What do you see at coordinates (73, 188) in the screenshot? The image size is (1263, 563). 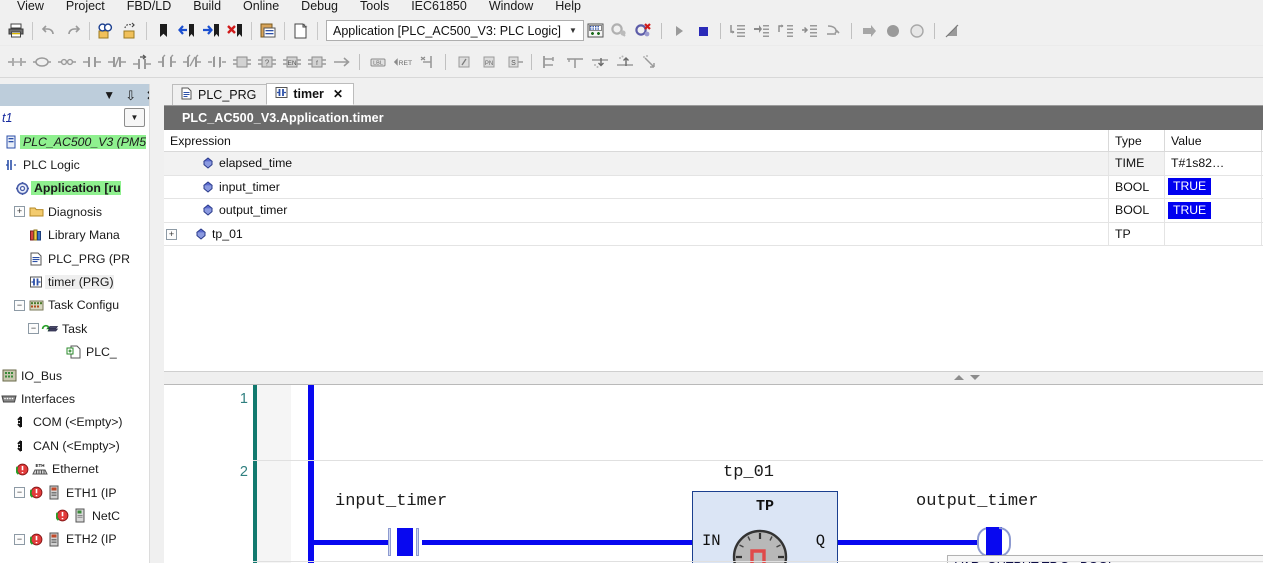 I see `tree-item-application: Application [ru` at bounding box center [73, 188].